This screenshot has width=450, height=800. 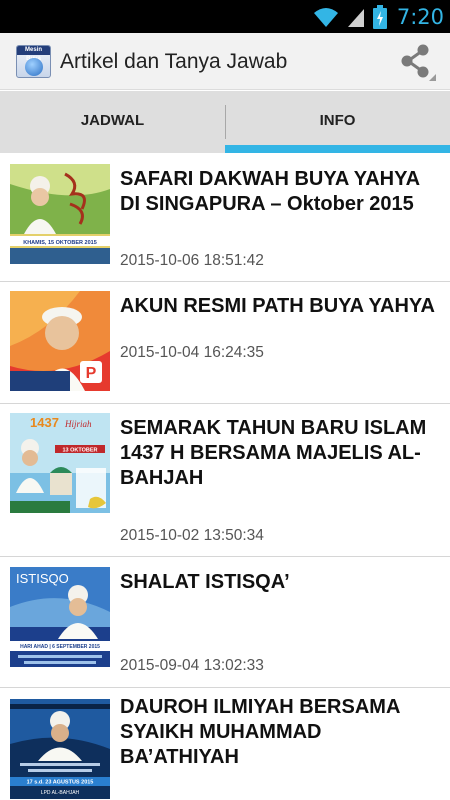 I want to click on action-bar: Mesin Buya Artikel dan Tanya Jawab, so click(x=225, y=61).